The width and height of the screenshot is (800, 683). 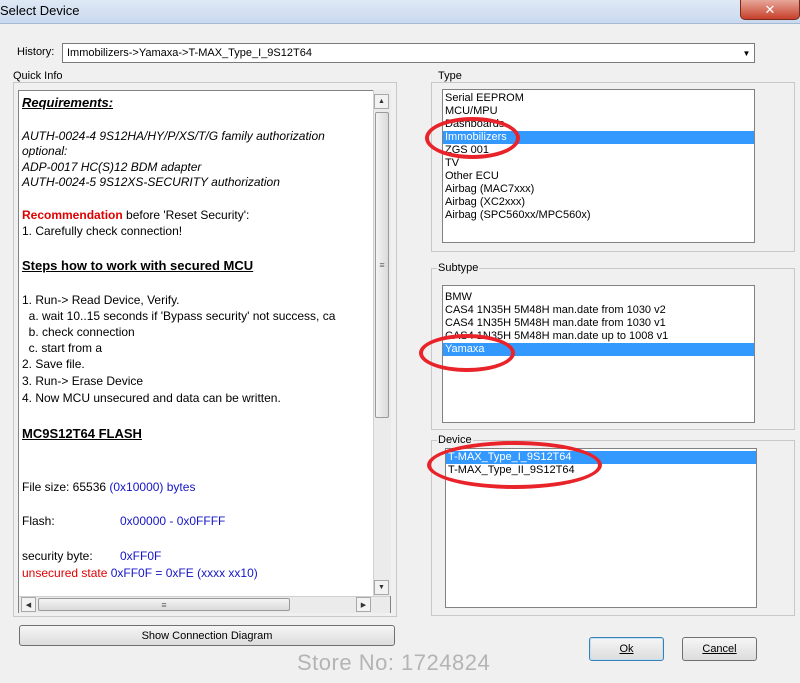 I want to click on requirement-line: ADP-0017 HC(S)12 BDM adapter, so click(x=112, y=167).